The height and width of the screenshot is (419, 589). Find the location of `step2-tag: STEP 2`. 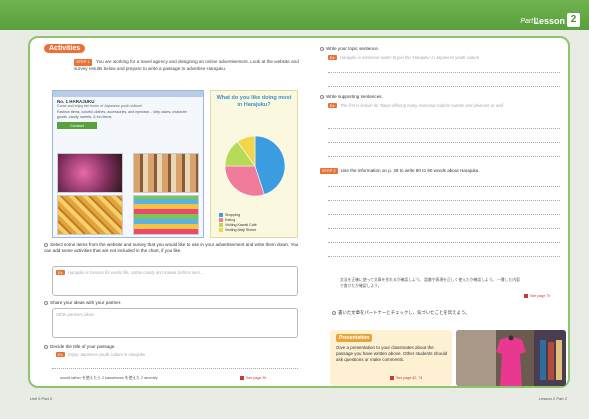

step2-tag: STEP 2 is located at coordinates (329, 171).